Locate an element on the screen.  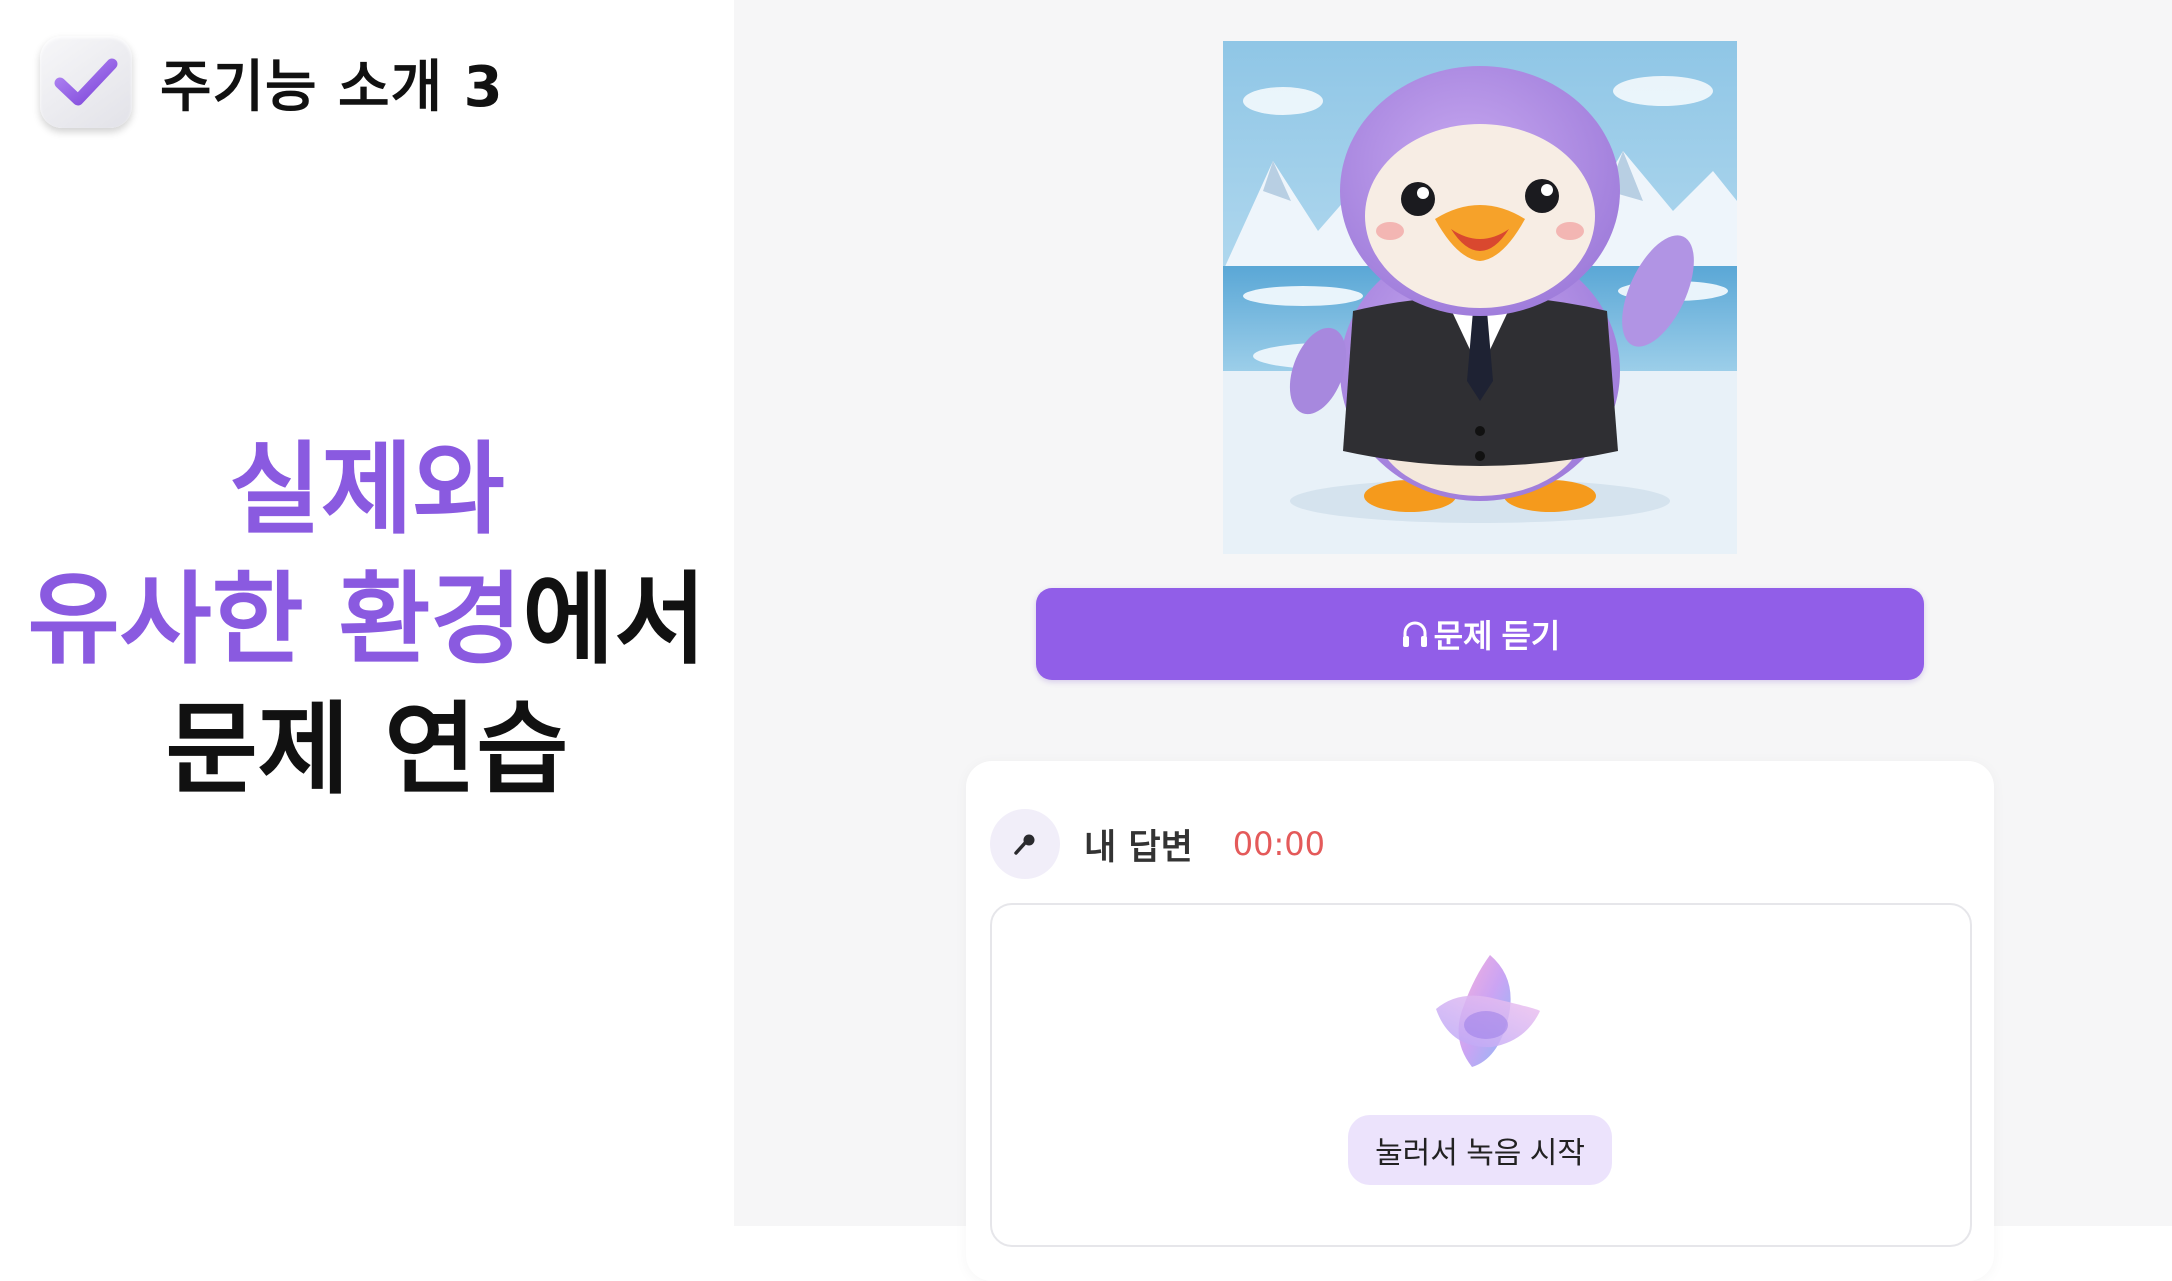
start-recording-button: 눌러서 녹음 시작 is located at coordinates (1480, 1150).